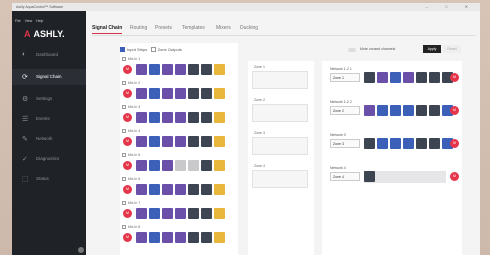 This screenshot has height=255, width=490. I want to click on zone-select: Zone 1, so click(345, 77).